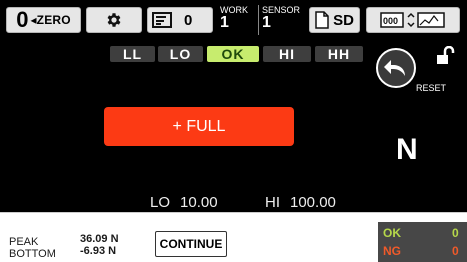 The height and width of the screenshot is (262, 467). What do you see at coordinates (238, 20) in the screenshot?
I see `work-indicator: WORK 1` at bounding box center [238, 20].